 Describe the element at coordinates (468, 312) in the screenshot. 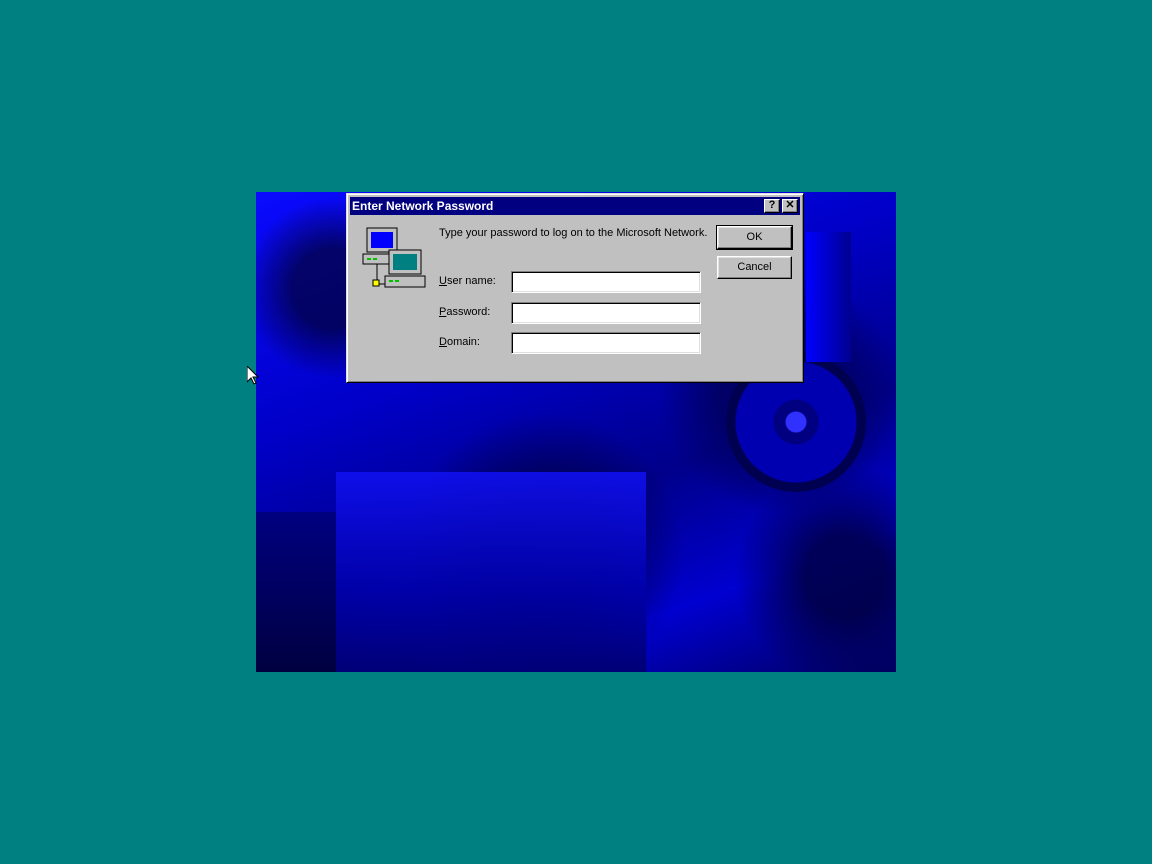

I see `password-label-text: assword:` at that location.